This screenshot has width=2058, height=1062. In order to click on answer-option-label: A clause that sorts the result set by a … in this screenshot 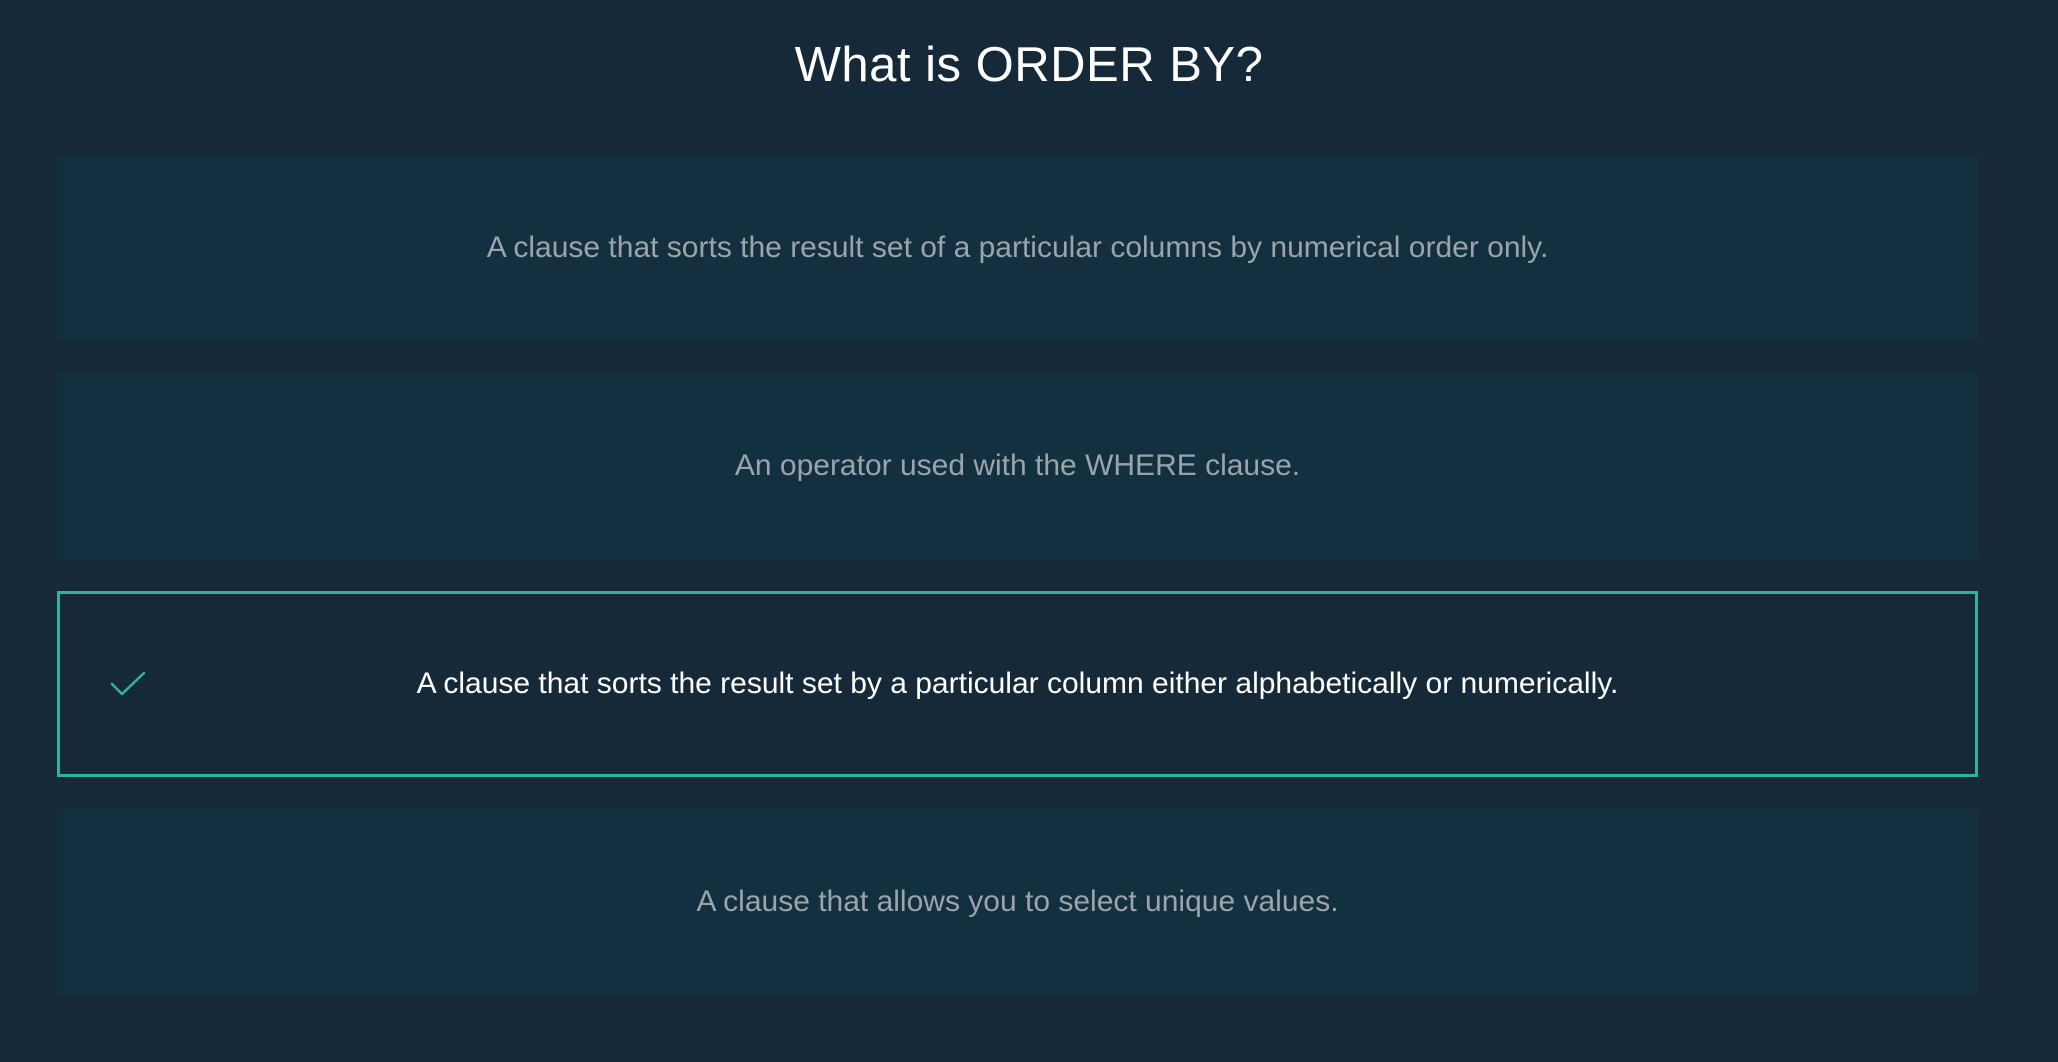, I will do `click(1017, 683)`.